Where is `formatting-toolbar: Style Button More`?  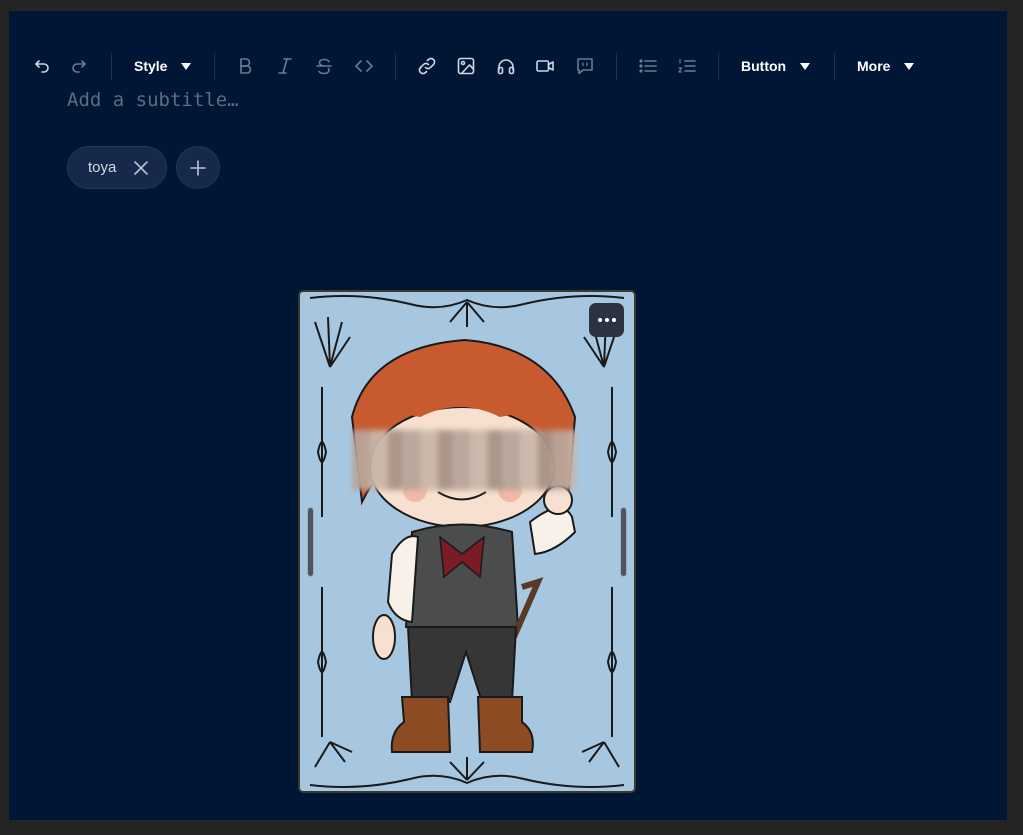
formatting-toolbar: Style Button More is located at coordinates (508, 66).